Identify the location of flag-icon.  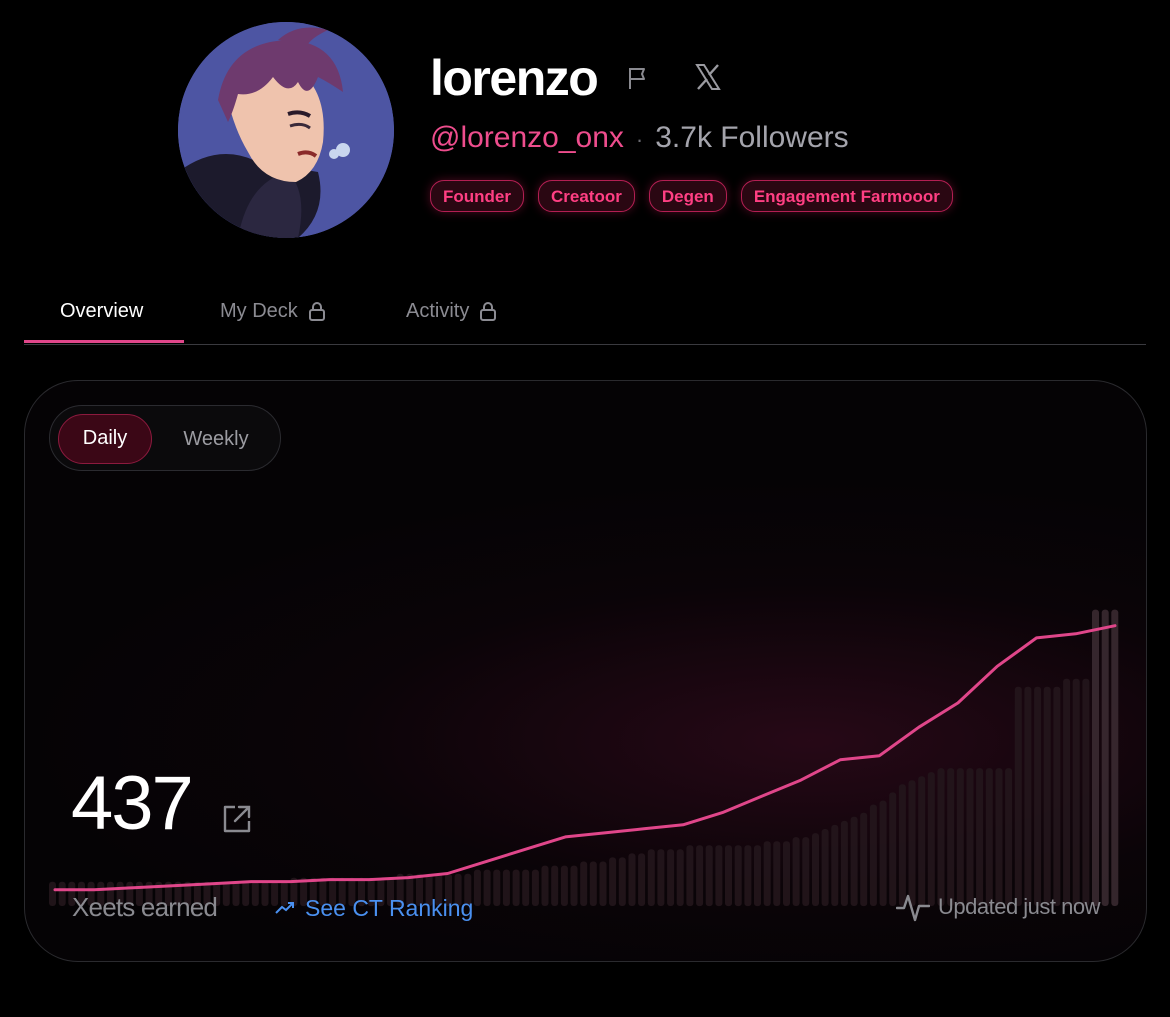
(638, 78).